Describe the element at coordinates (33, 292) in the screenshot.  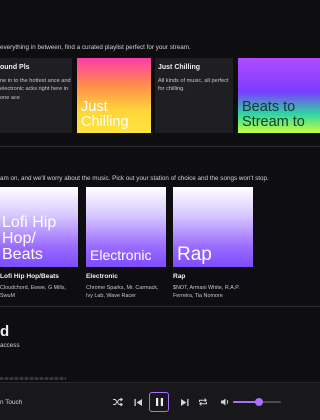
I see `station-artists: Cloudchord, Ewwe, G Mills, SwuM` at that location.